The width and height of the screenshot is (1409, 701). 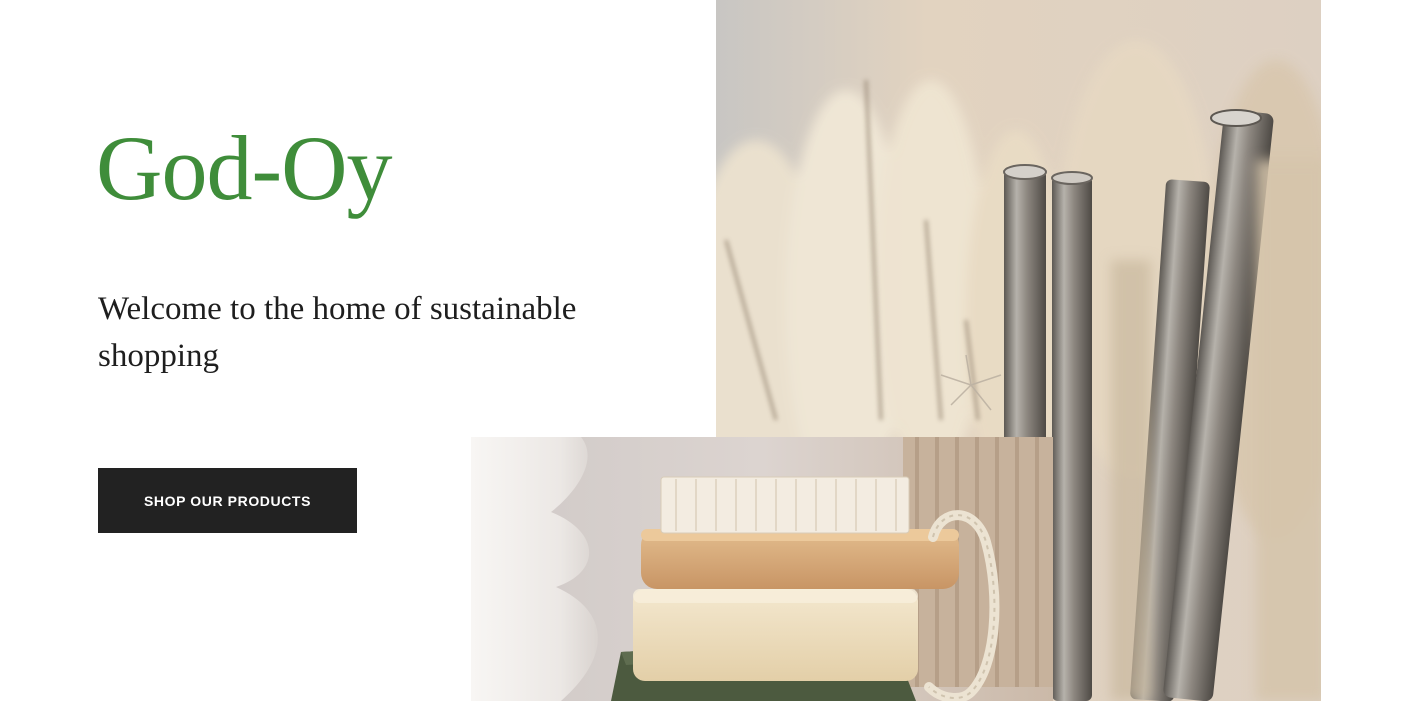 I want to click on brand-title: God-Oy, so click(x=244, y=168).